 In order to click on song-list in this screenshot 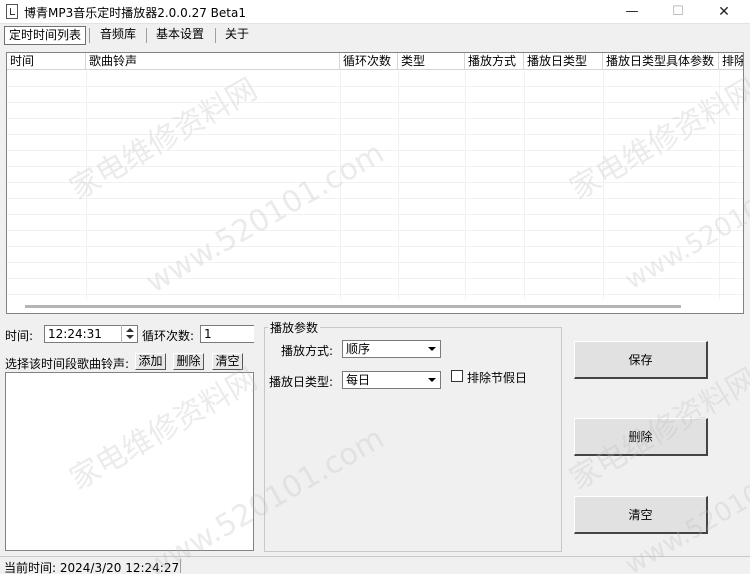, I will do `click(129, 461)`.